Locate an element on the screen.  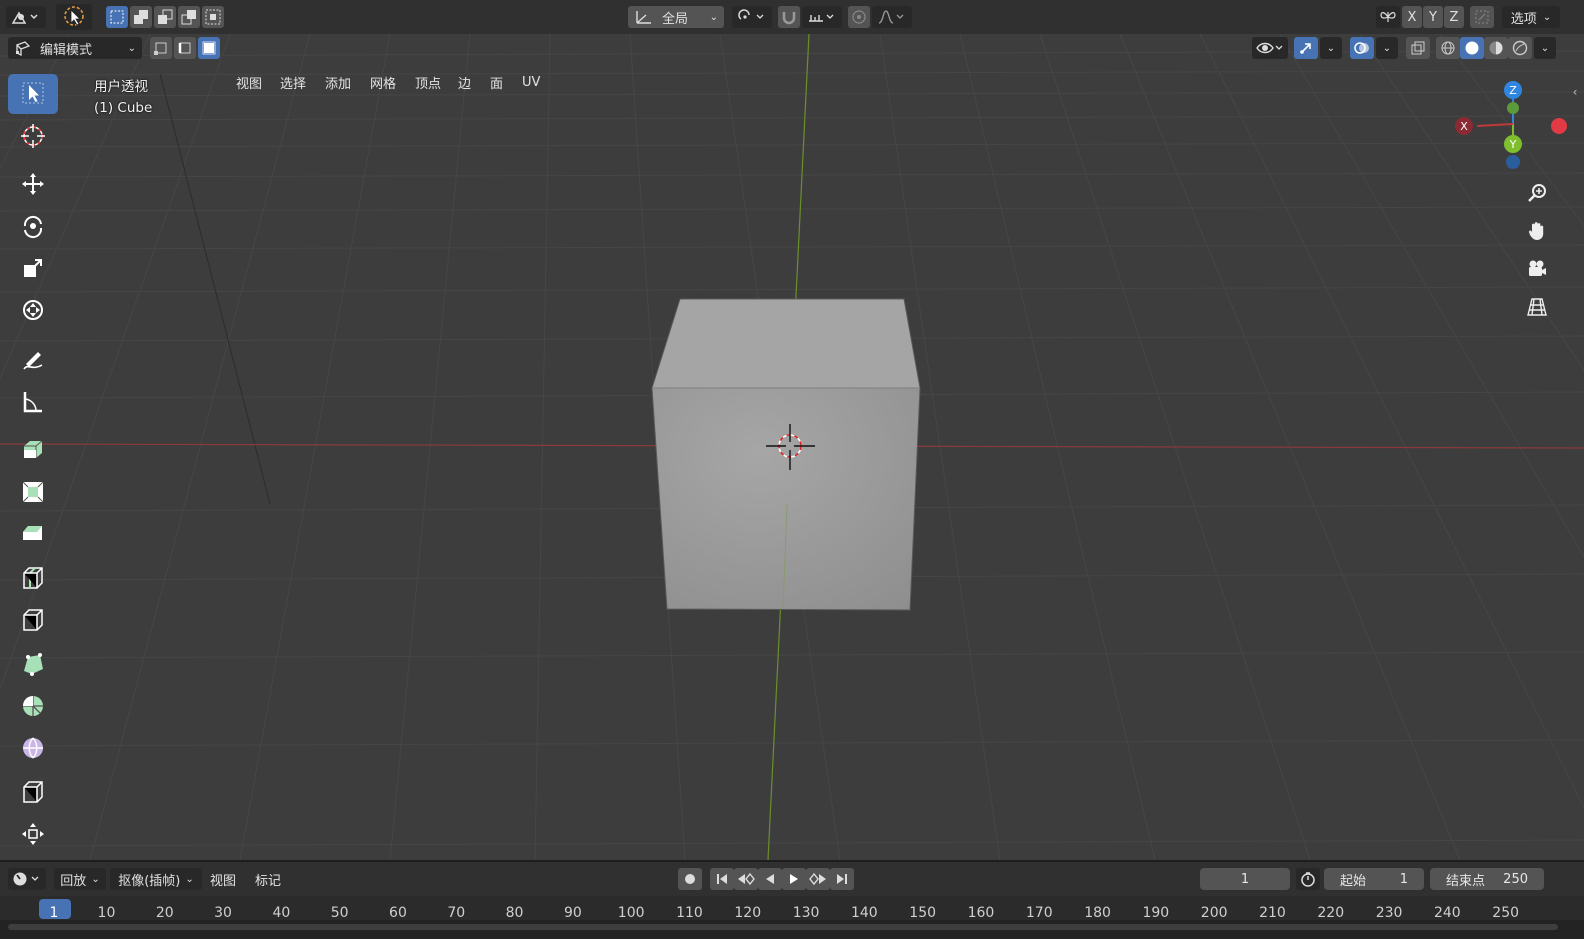
auto-merge-toggle is located at coordinates (1482, 17).